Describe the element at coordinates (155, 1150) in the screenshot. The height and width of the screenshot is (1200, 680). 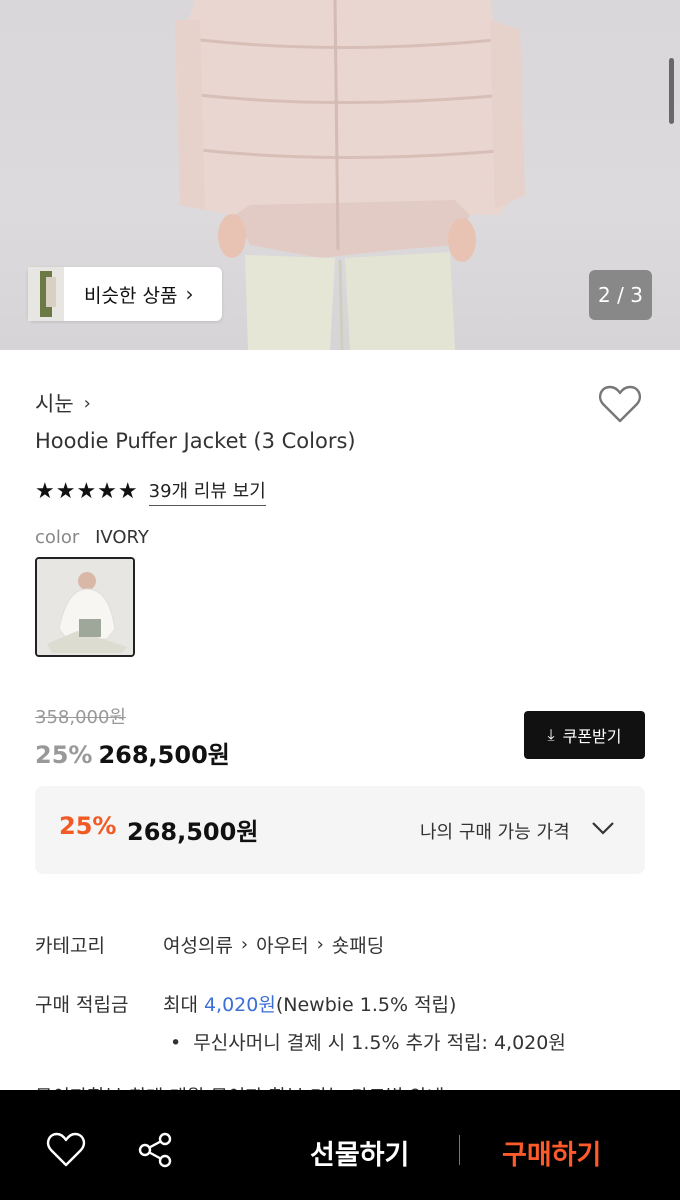
I see `share-icon` at that location.